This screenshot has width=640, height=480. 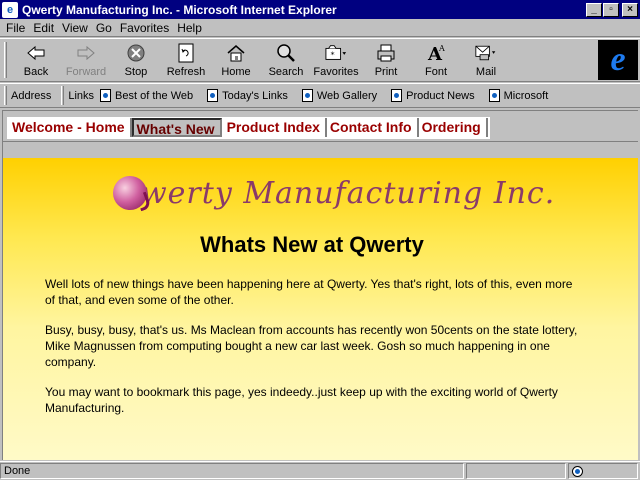 I want to click on stop-button: Stop, so click(x=136, y=60).